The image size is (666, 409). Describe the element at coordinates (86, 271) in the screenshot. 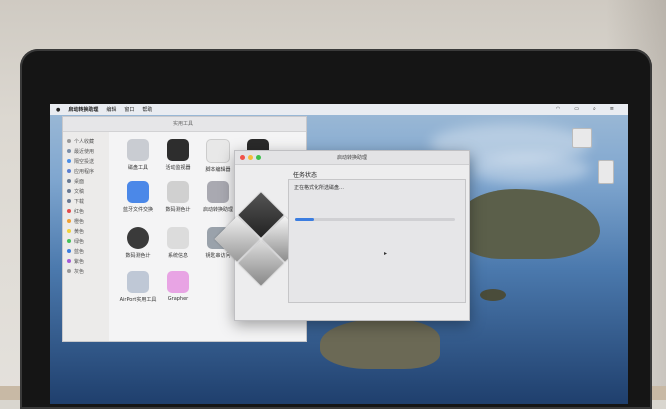

I see `sidebar-item: 灰色` at that location.